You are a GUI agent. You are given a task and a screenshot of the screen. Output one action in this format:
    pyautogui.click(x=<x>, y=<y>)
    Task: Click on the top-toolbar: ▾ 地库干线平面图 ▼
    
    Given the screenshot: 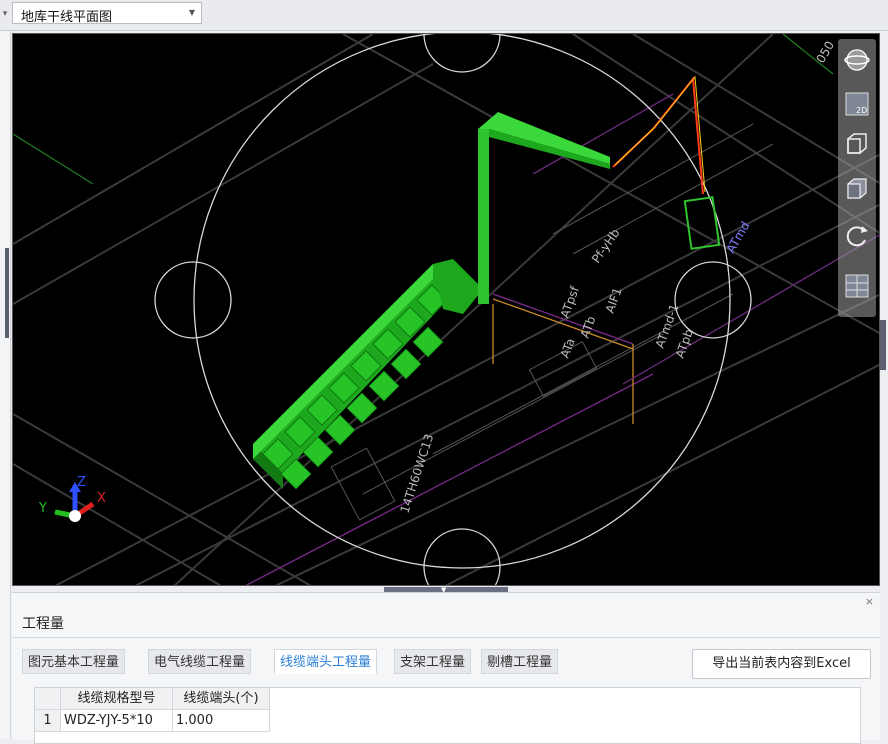 What is the action you would take?
    pyautogui.click(x=444, y=15)
    